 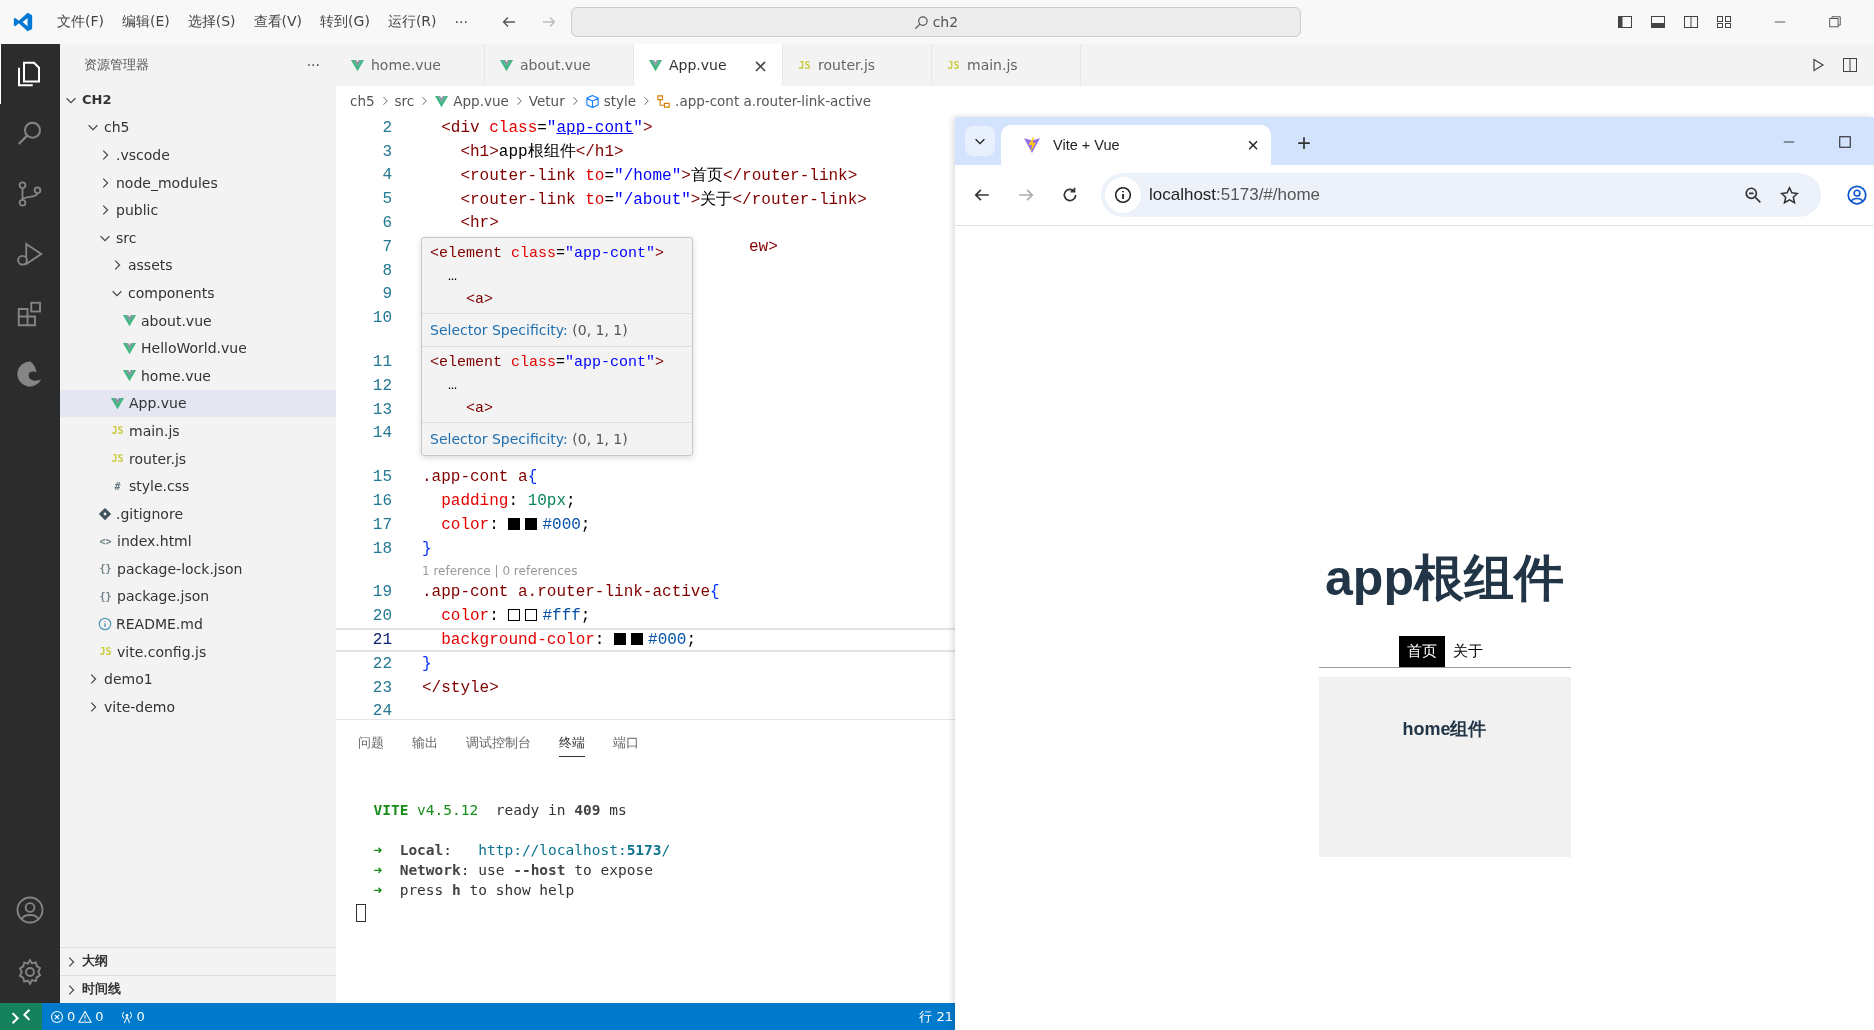 What do you see at coordinates (1304, 143) in the screenshot?
I see `new-tab-button: +` at bounding box center [1304, 143].